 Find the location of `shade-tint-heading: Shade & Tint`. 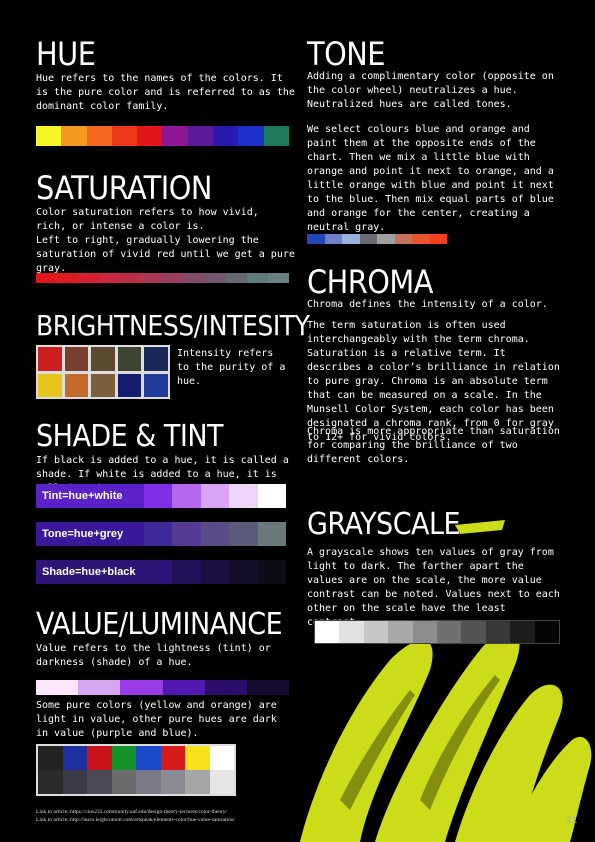

shade-tint-heading: Shade & Tint is located at coordinates (130, 436).